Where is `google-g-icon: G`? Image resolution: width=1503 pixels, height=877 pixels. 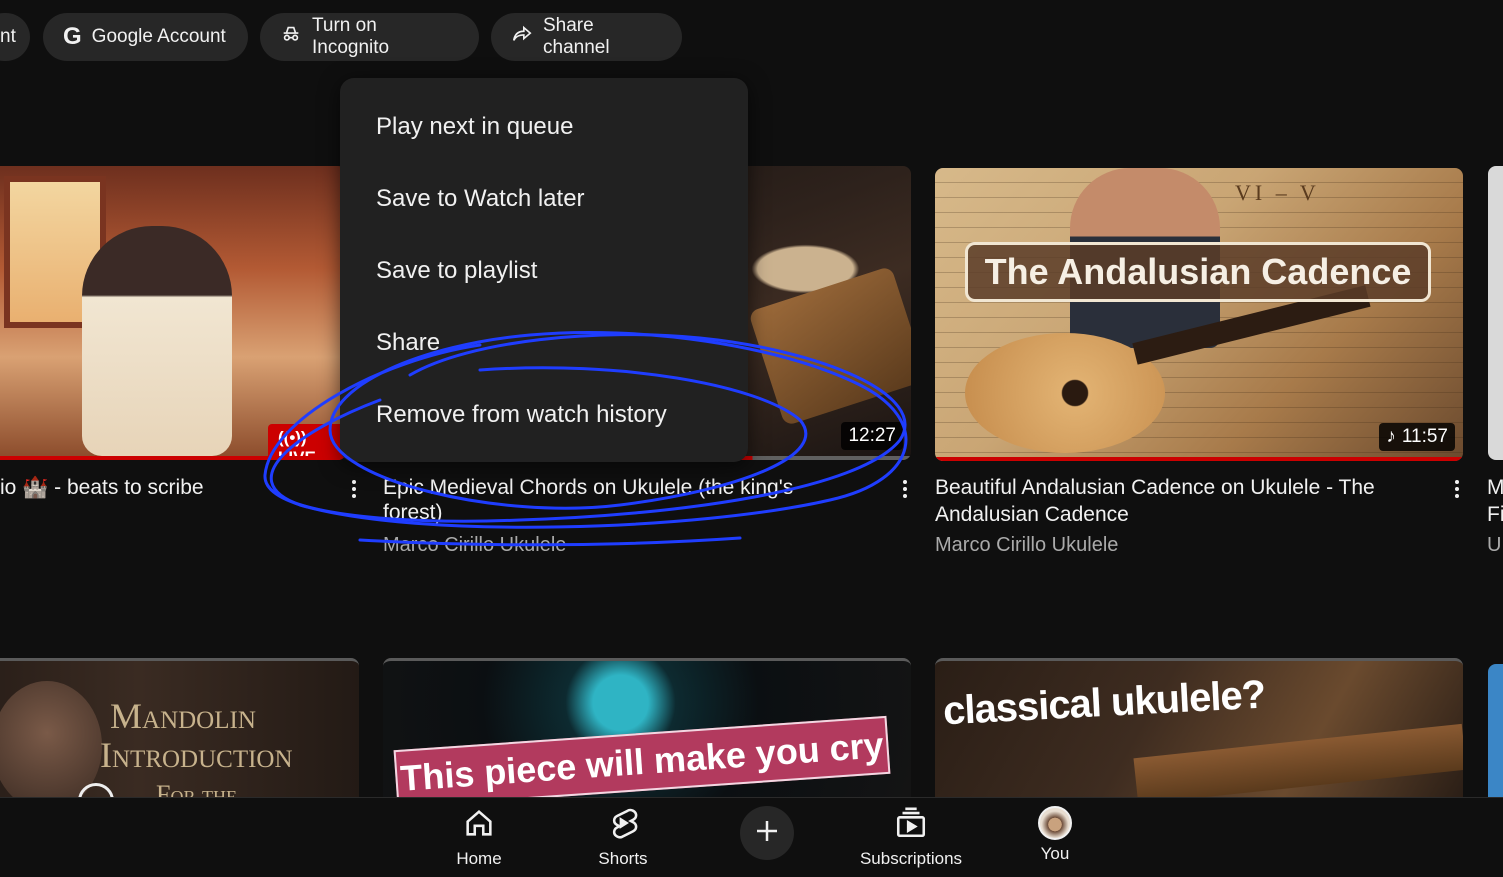
google-g-icon: G is located at coordinates (72, 36).